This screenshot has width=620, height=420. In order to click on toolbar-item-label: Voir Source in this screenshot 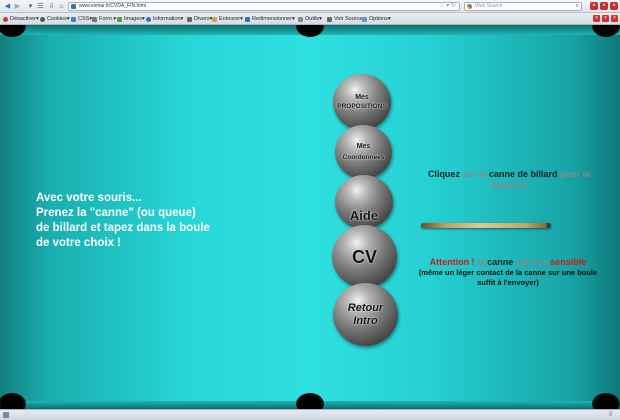, I will do `click(348, 19)`.